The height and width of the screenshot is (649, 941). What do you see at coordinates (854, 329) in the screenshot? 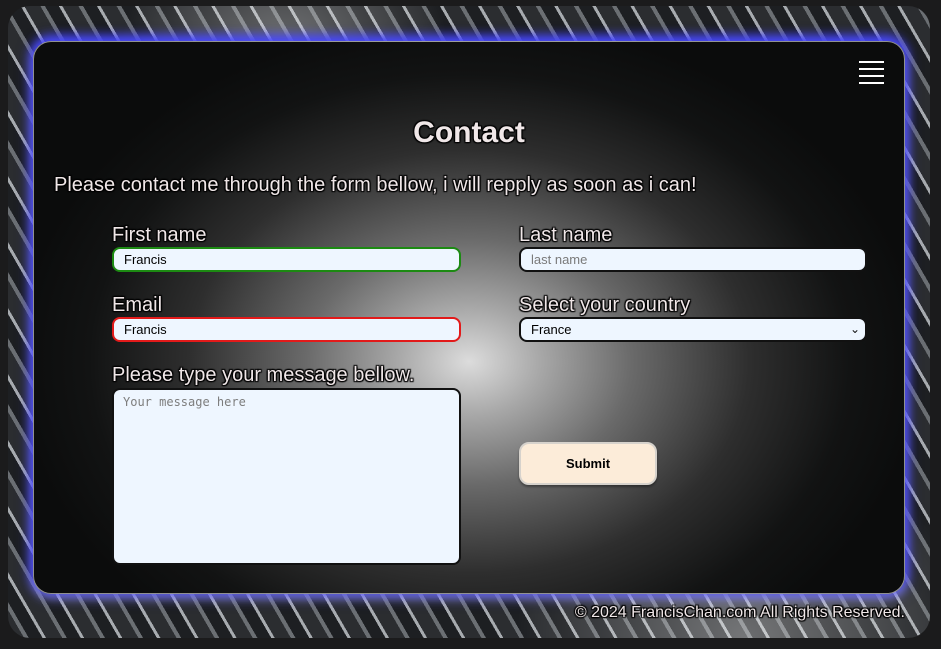
I see `chevron-down-icon: ⌄` at bounding box center [854, 329].